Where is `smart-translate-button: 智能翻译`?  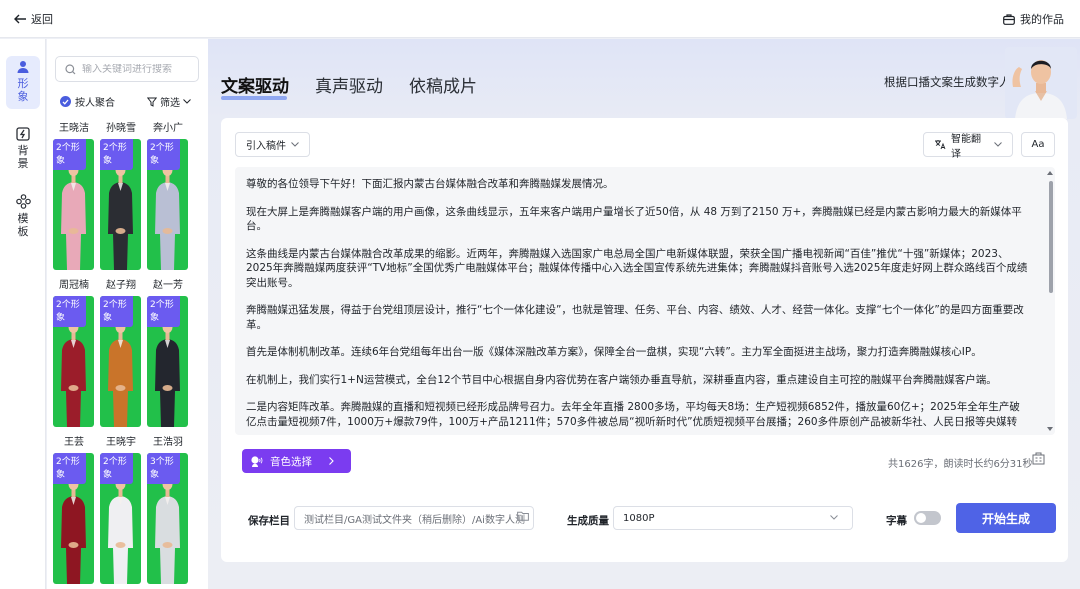
smart-translate-button: 智能翻译 is located at coordinates (968, 146).